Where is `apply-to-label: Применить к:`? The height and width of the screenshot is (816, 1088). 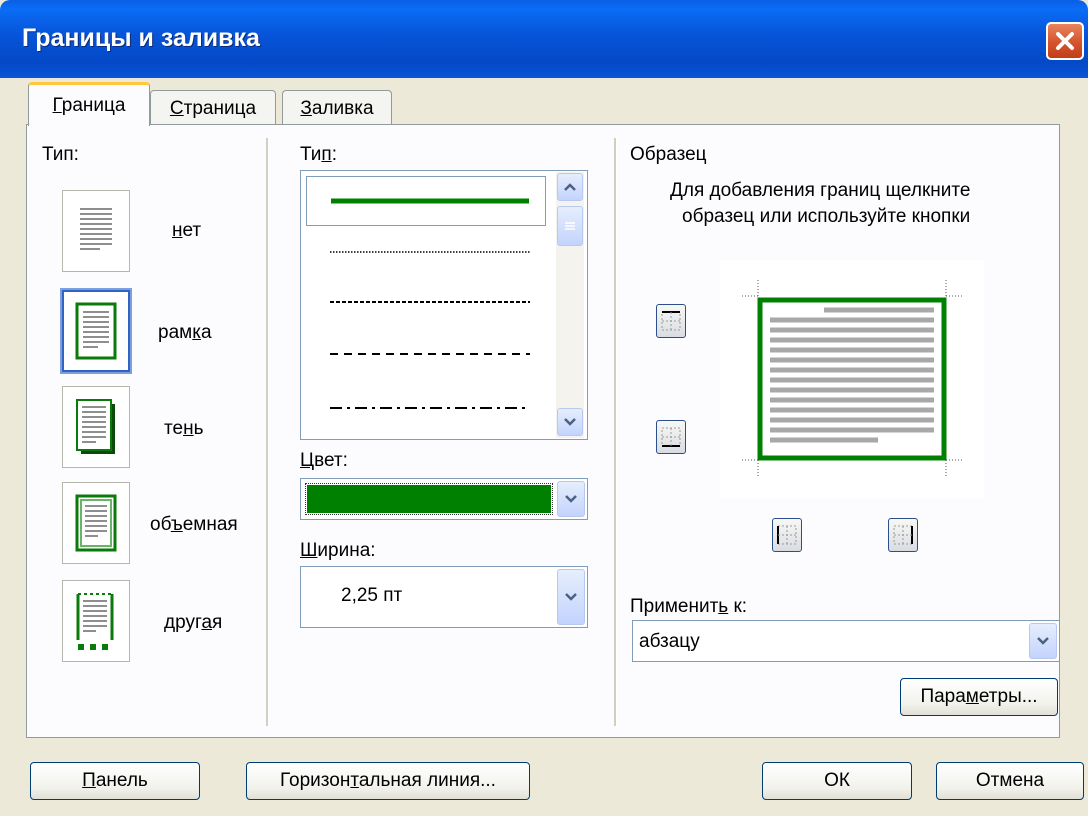 apply-to-label: Применить к: is located at coordinates (689, 606).